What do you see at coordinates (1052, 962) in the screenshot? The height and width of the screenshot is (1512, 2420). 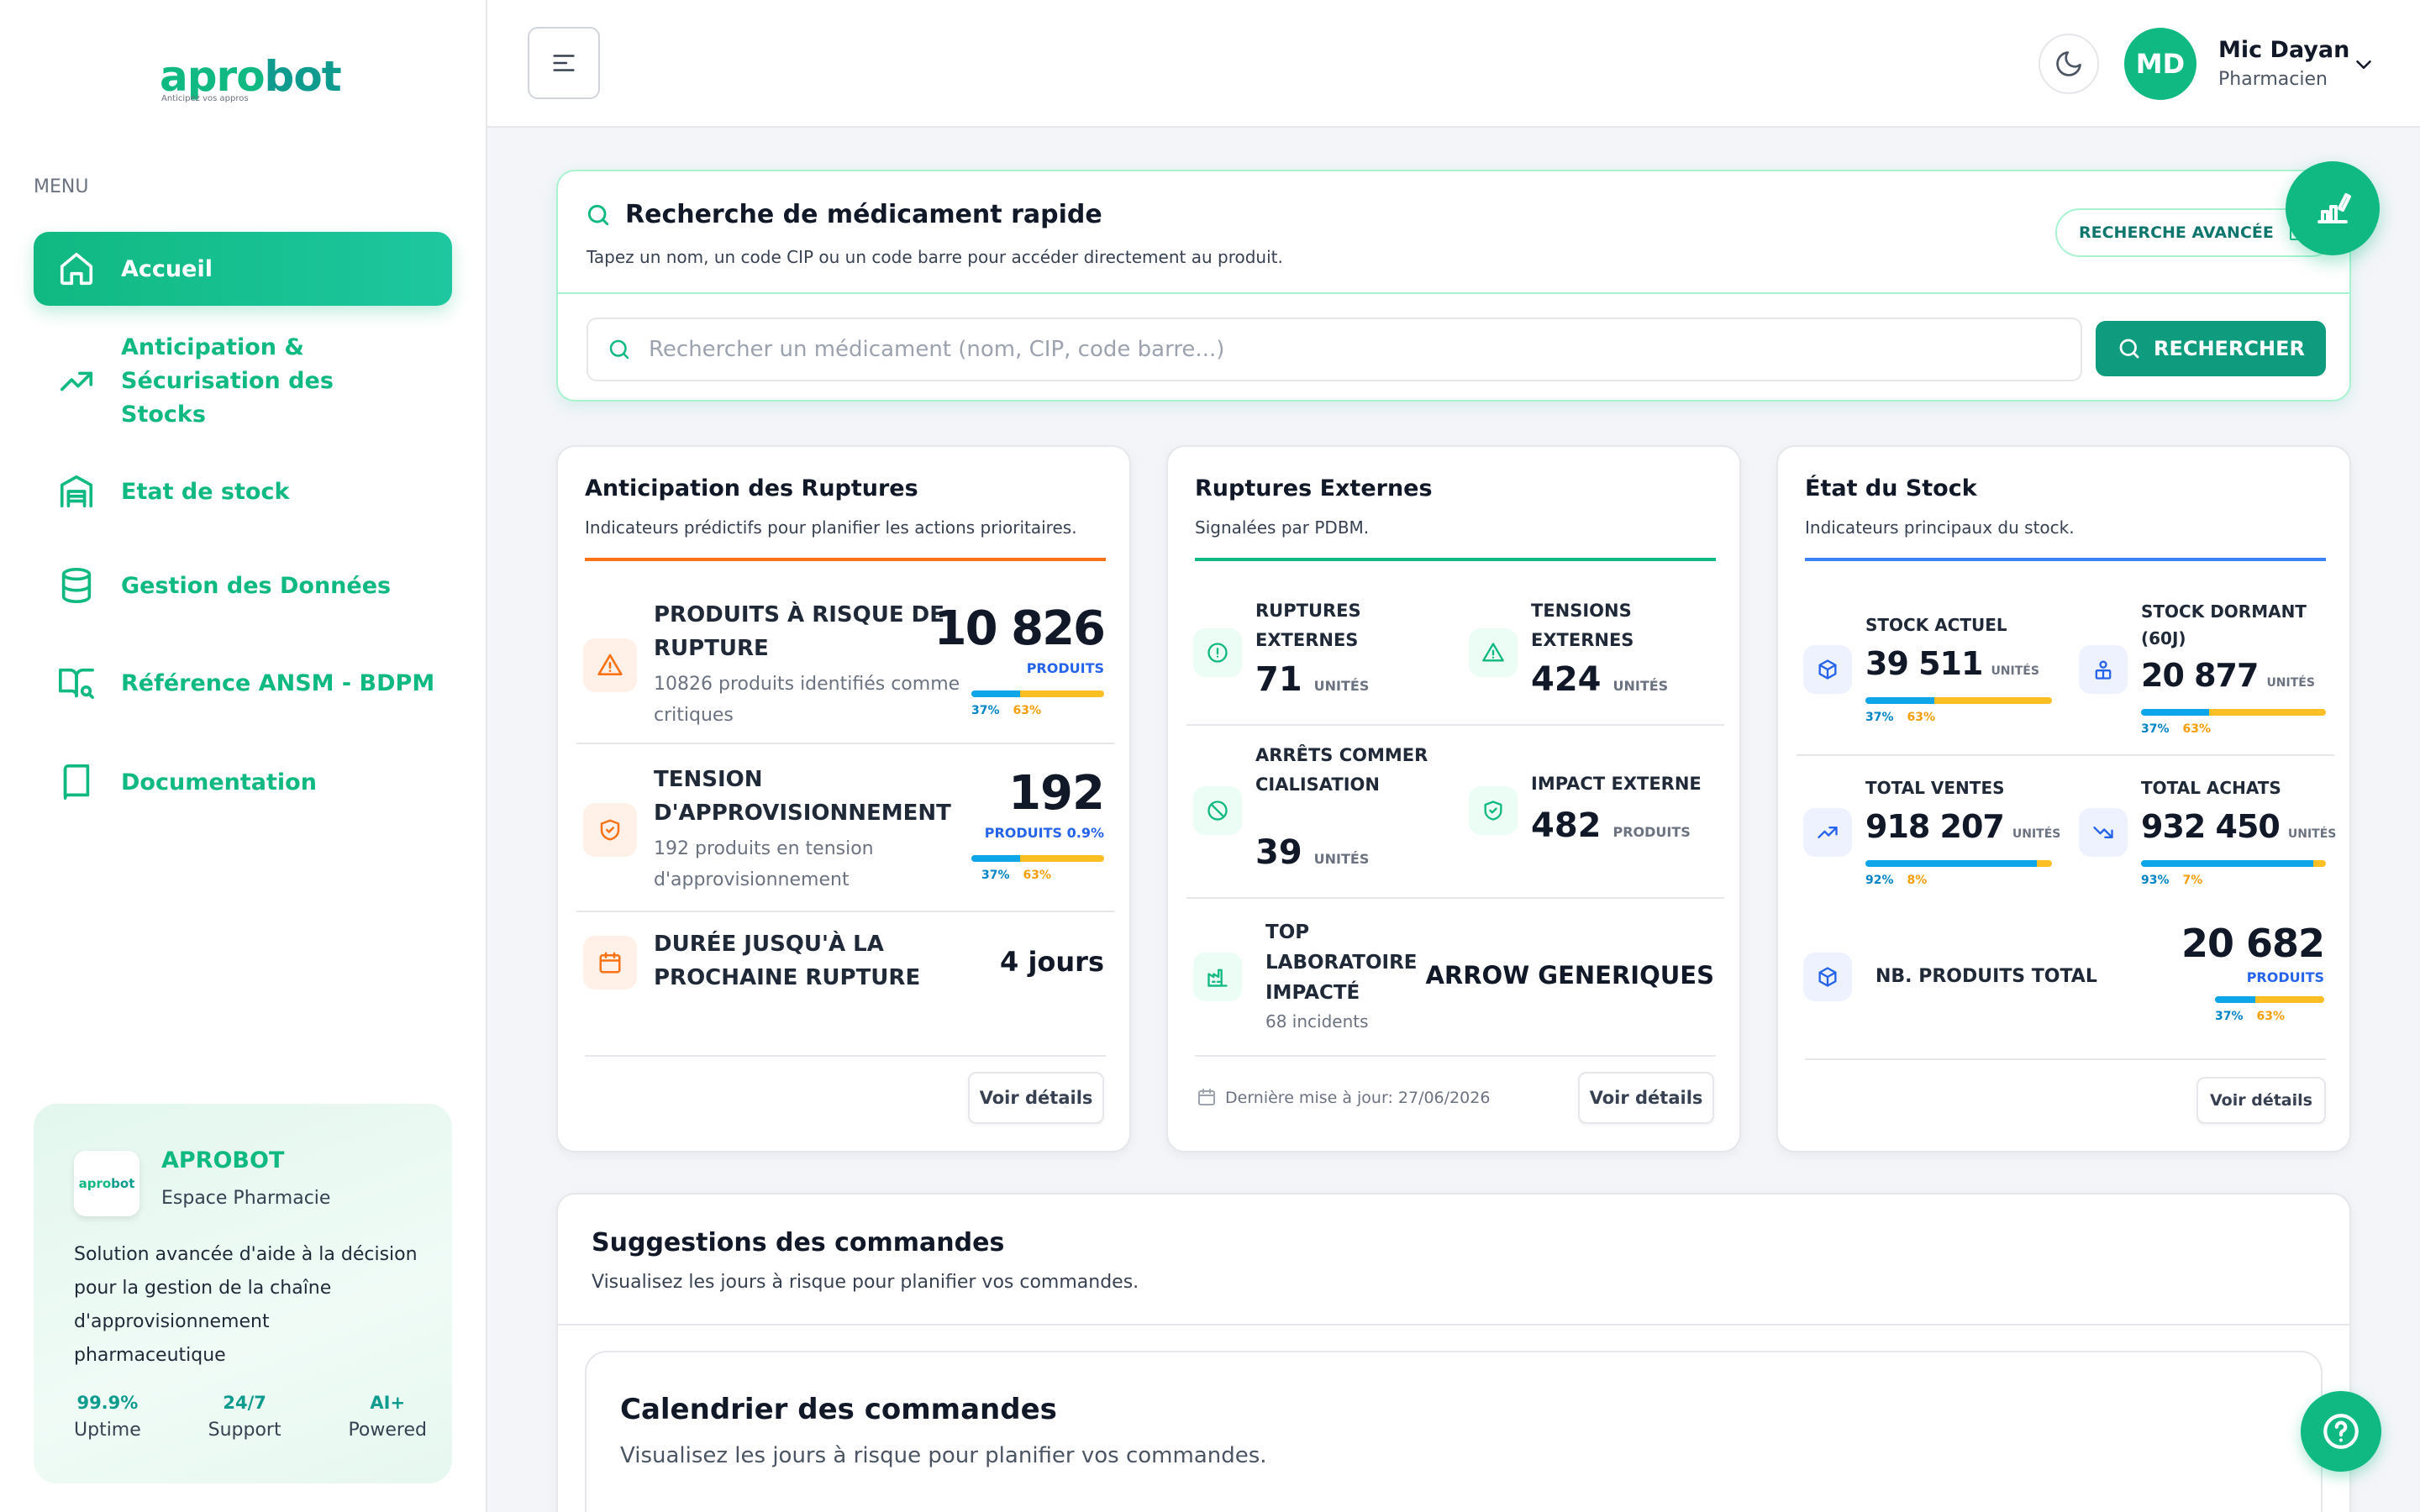 I see `next-rupture-value: 4 jours` at bounding box center [1052, 962].